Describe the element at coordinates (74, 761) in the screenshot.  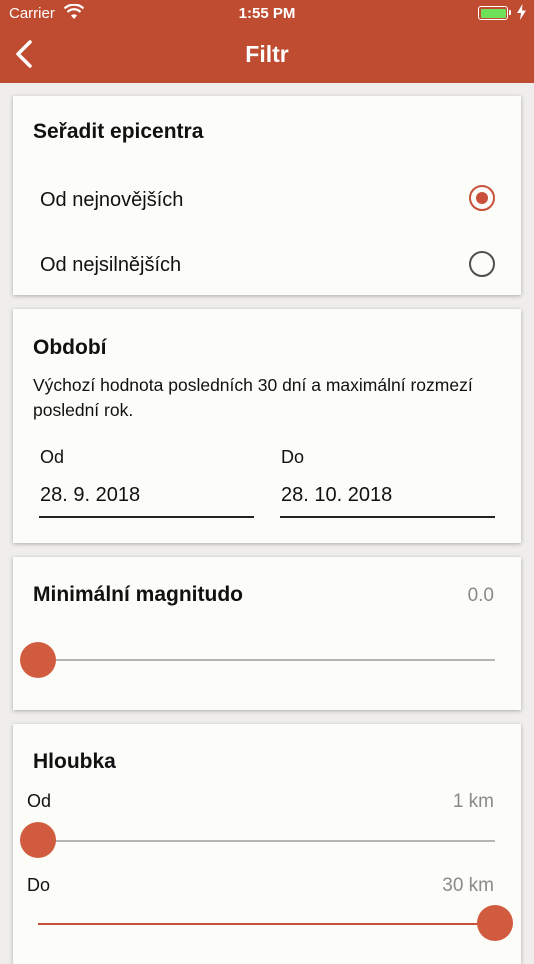
I see `depth-card-title: Hloubka` at that location.